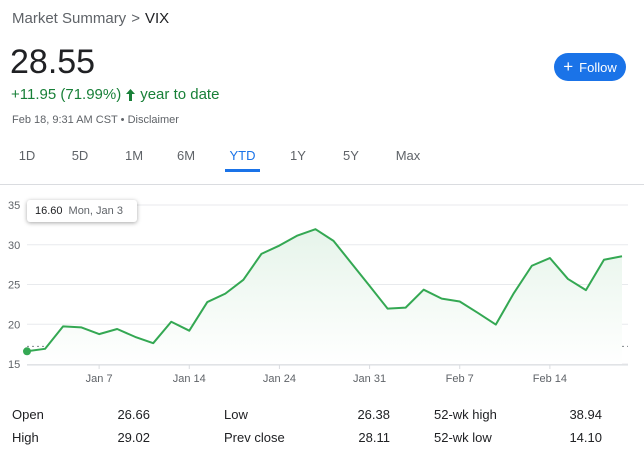  I want to click on y-tick-label: 35, so click(14, 206).